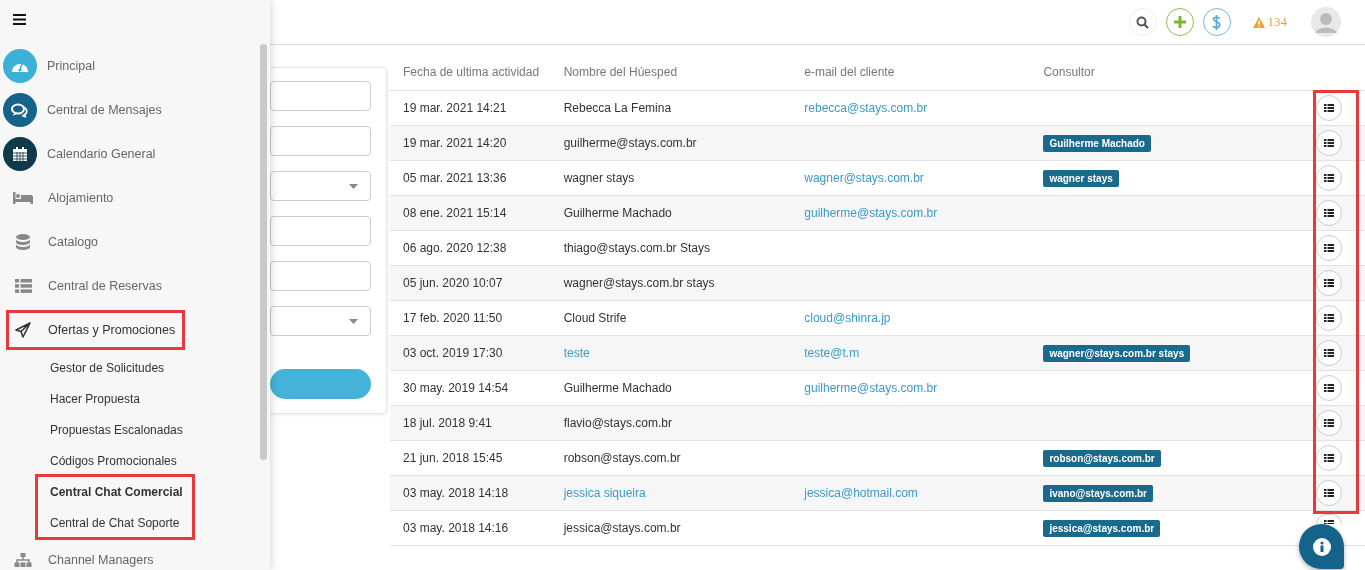  Describe the element at coordinates (23, 198) in the screenshot. I see `bed-icon` at that location.